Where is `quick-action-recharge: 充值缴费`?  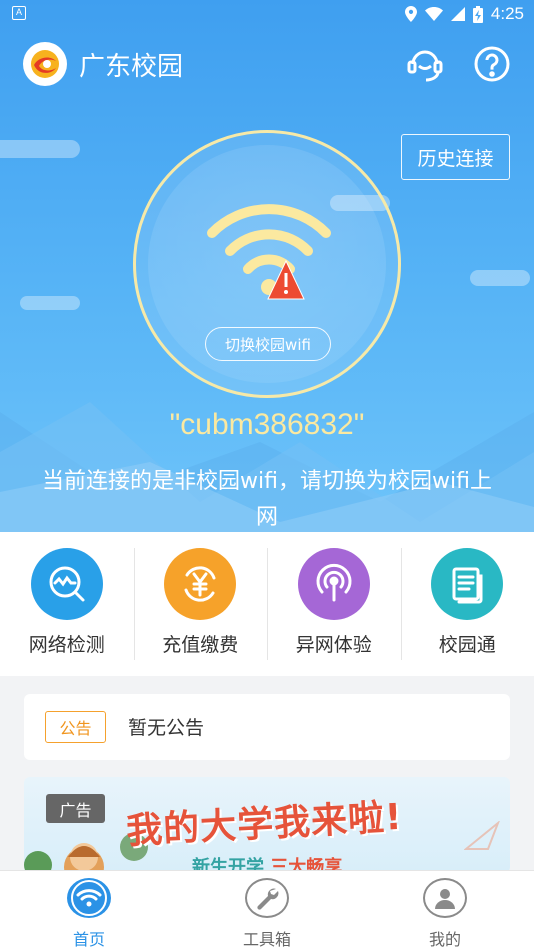
quick-action-recharge: 充值缴费 is located at coordinates (200, 604).